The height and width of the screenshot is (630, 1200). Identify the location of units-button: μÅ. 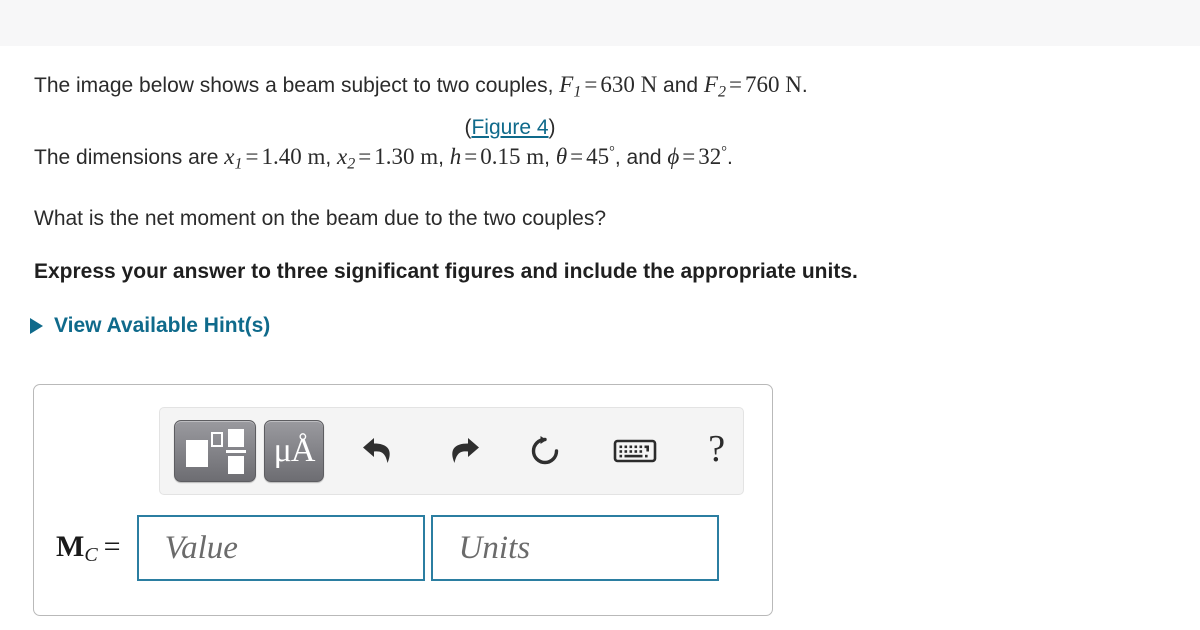
(294, 451).